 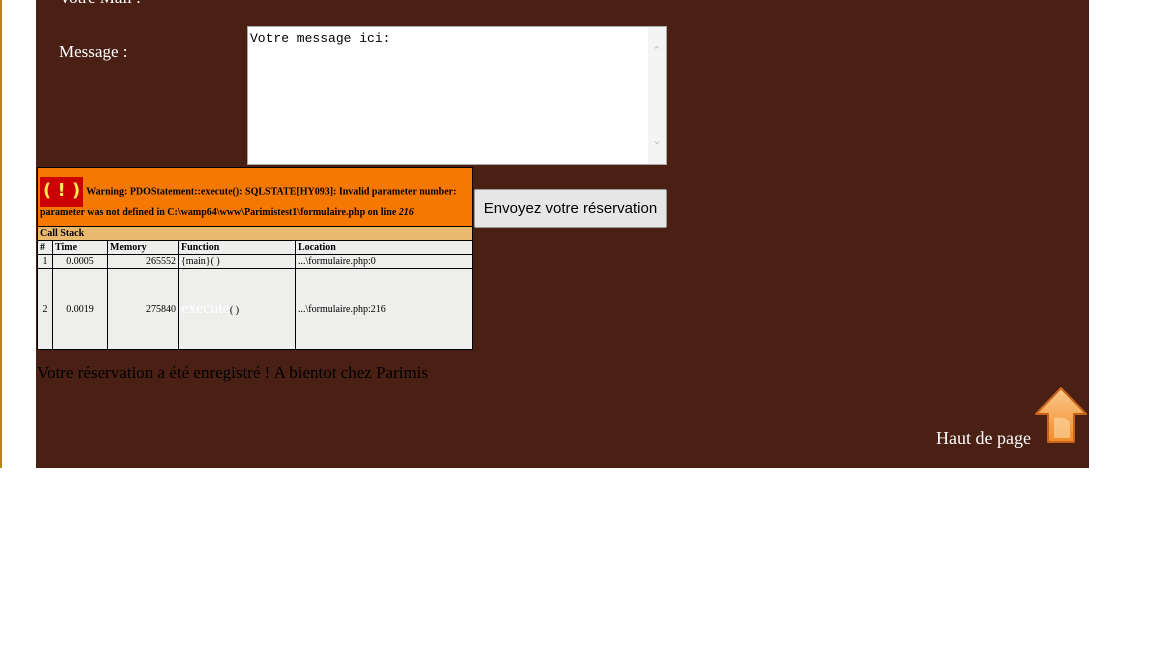 What do you see at coordinates (143, 309) in the screenshot?
I see `row-memory: 275840` at bounding box center [143, 309].